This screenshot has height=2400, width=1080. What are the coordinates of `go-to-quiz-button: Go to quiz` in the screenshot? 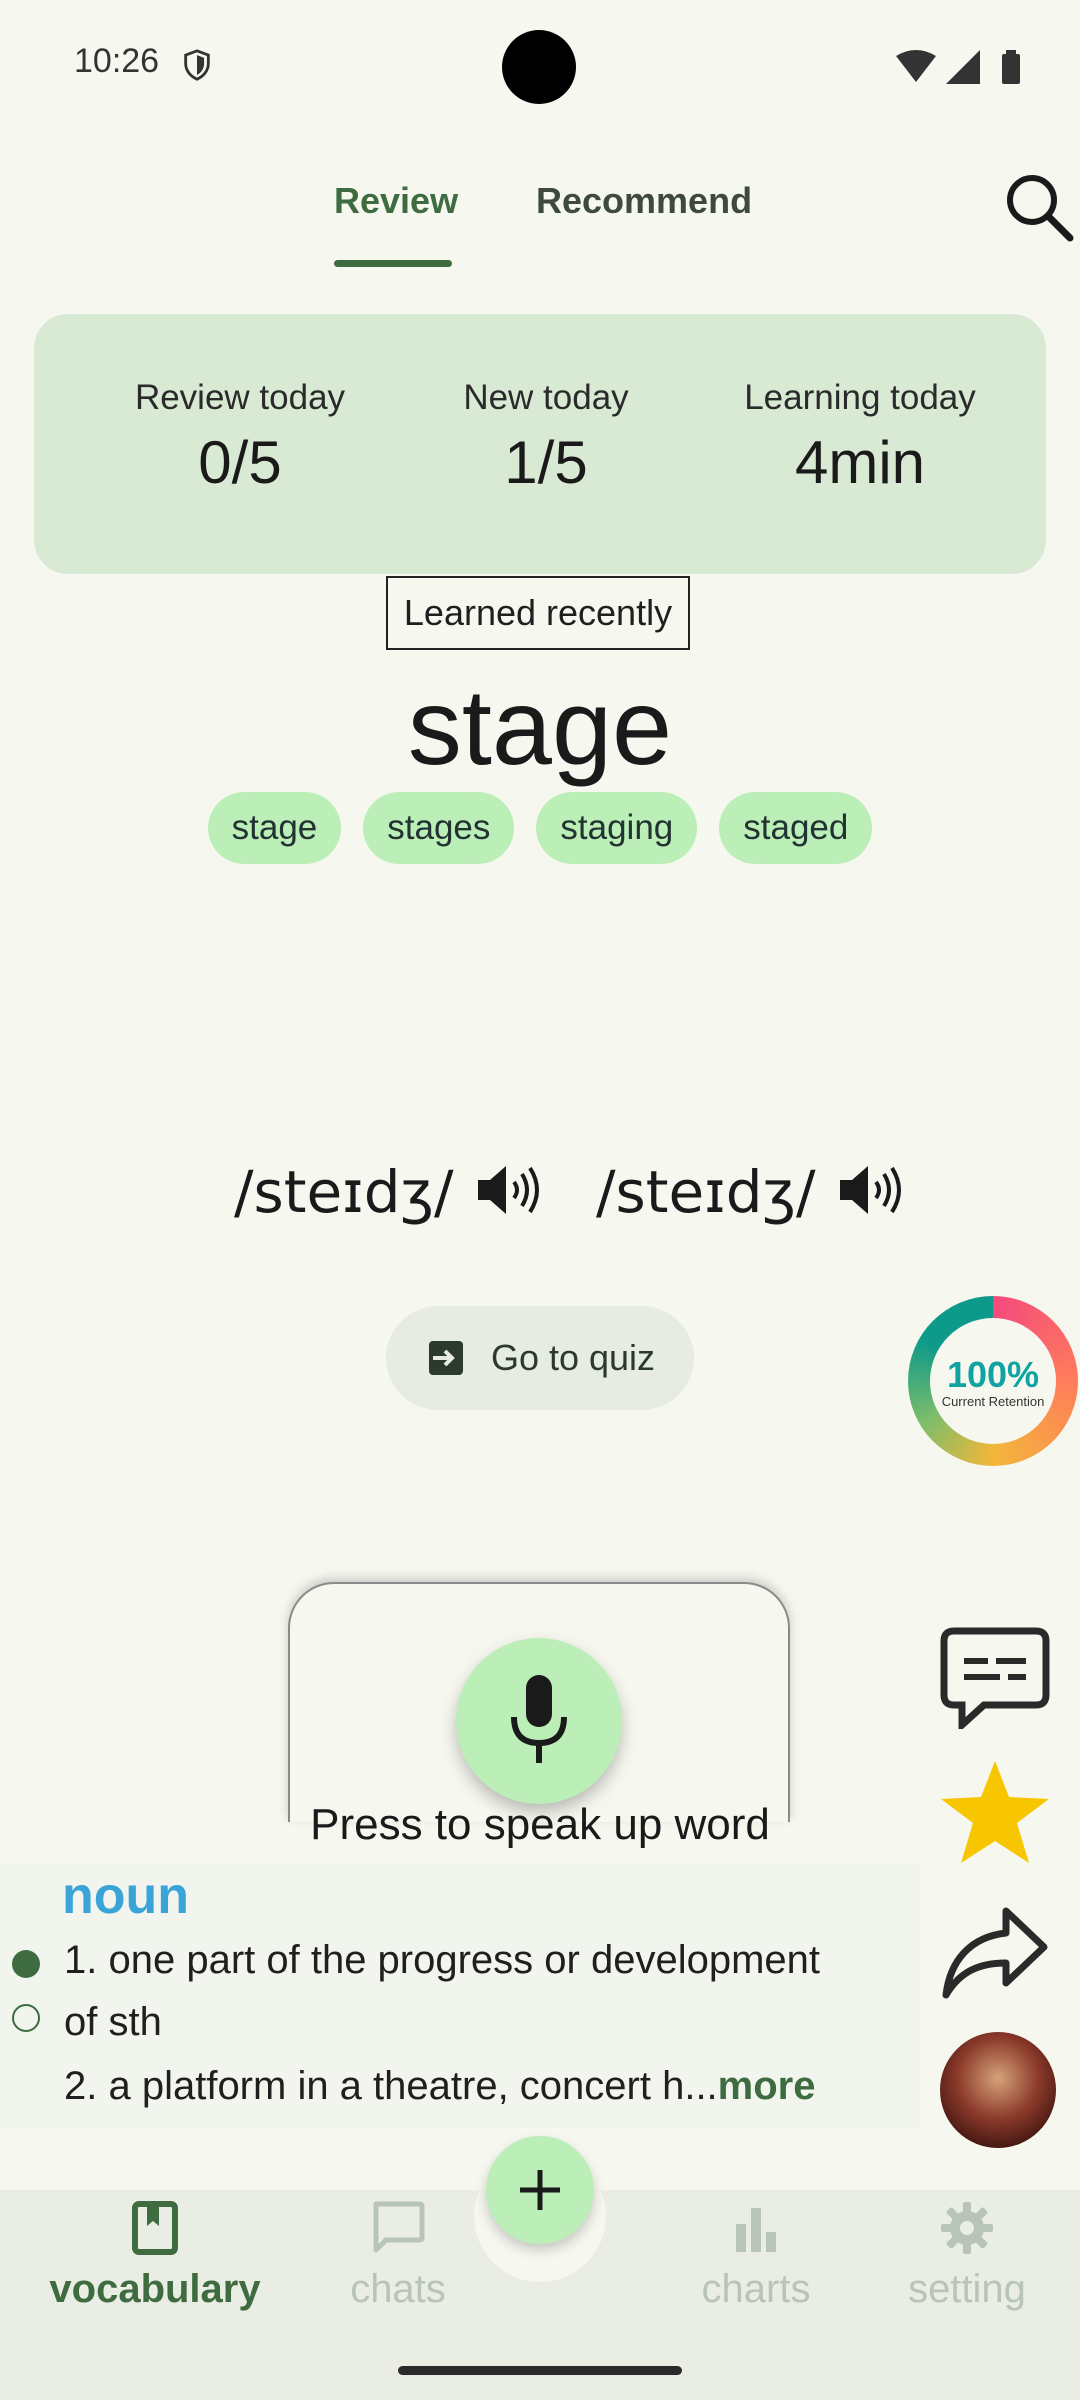 It's located at (540, 1358).